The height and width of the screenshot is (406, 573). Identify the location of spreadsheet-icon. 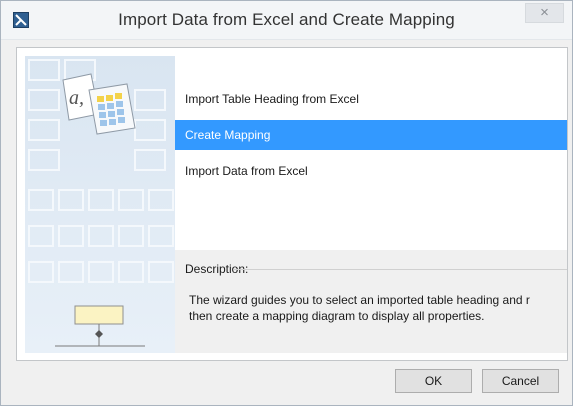
(112, 109).